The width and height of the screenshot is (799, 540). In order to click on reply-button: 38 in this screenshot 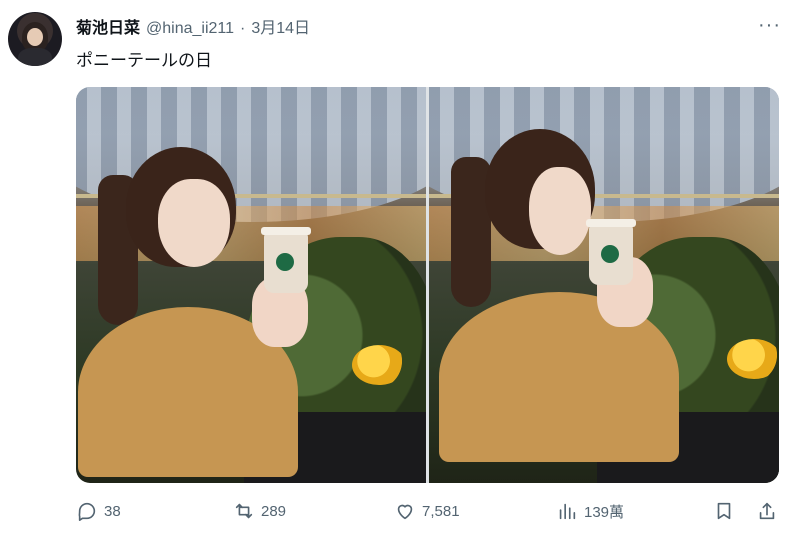, I will do `click(98, 511)`.